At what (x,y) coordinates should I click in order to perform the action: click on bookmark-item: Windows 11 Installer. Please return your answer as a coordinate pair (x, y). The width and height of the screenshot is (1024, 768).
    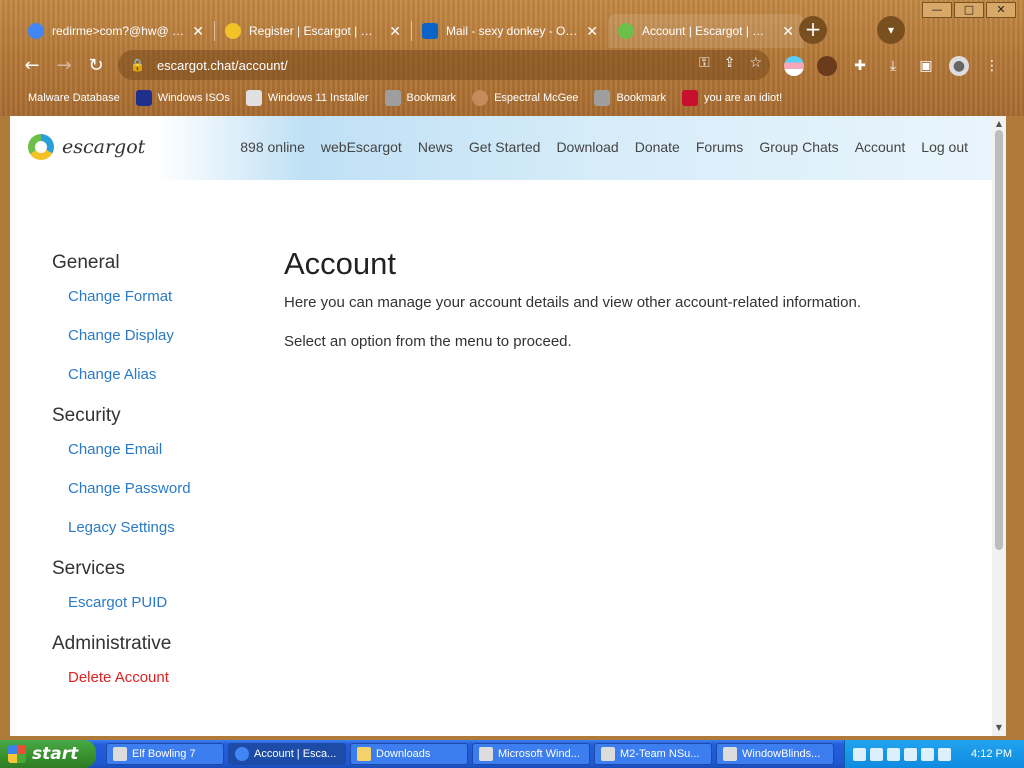
    Looking at the image, I should click on (307, 98).